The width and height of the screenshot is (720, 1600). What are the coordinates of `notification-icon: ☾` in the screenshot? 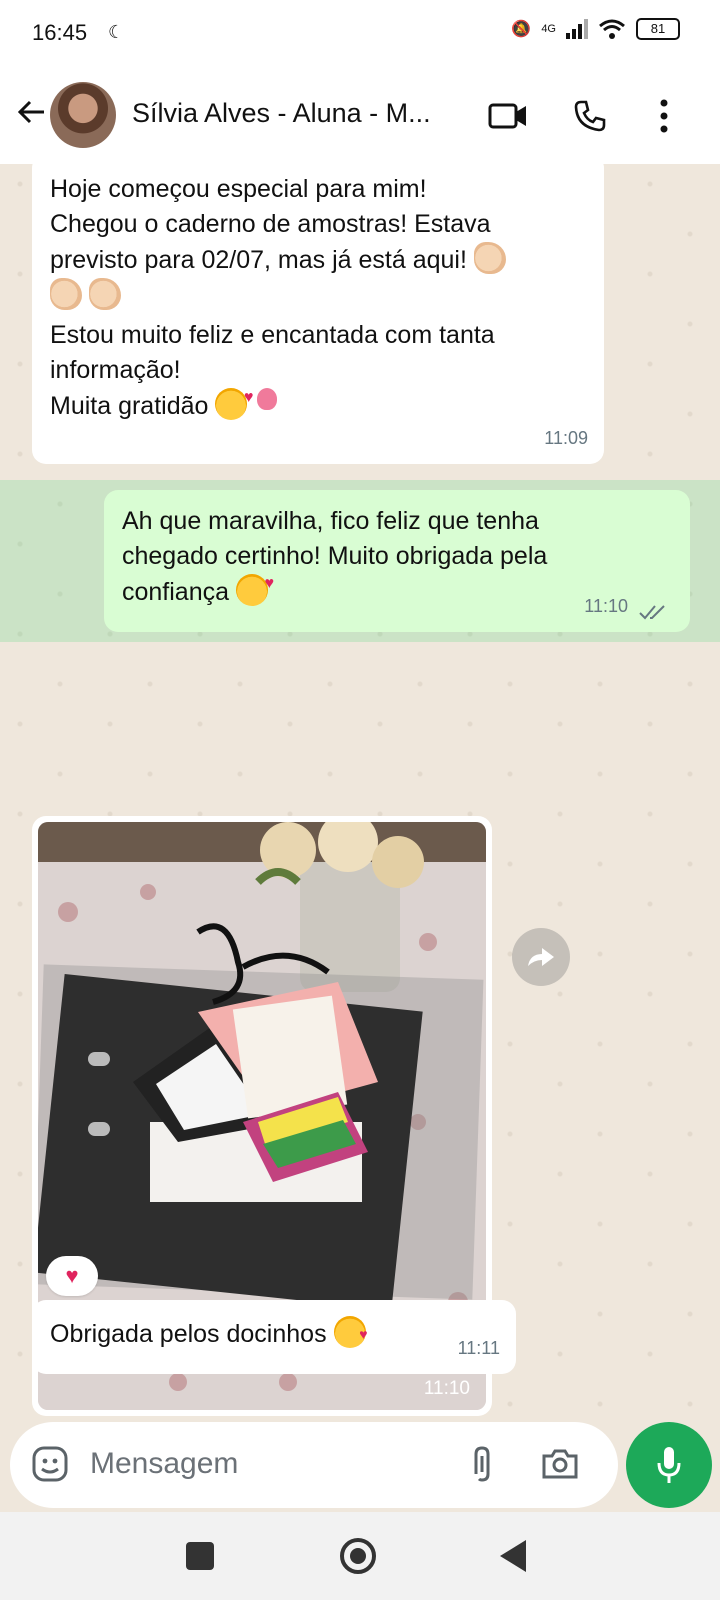 It's located at (116, 32).